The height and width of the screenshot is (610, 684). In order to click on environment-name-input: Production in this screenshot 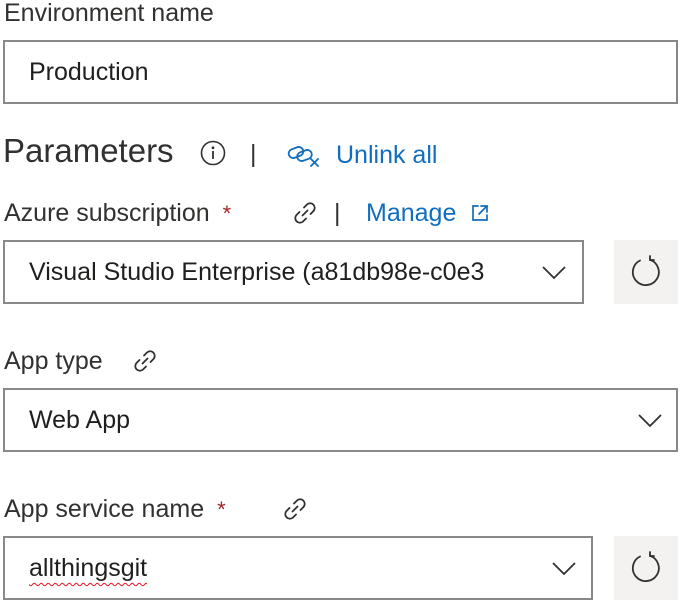, I will do `click(340, 72)`.